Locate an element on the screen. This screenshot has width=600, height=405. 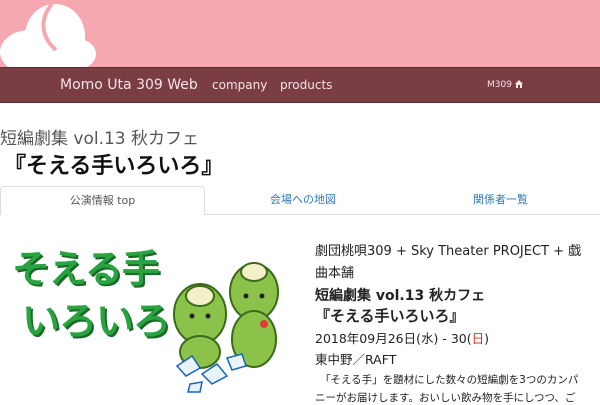
nav-products: products is located at coordinates (306, 85).